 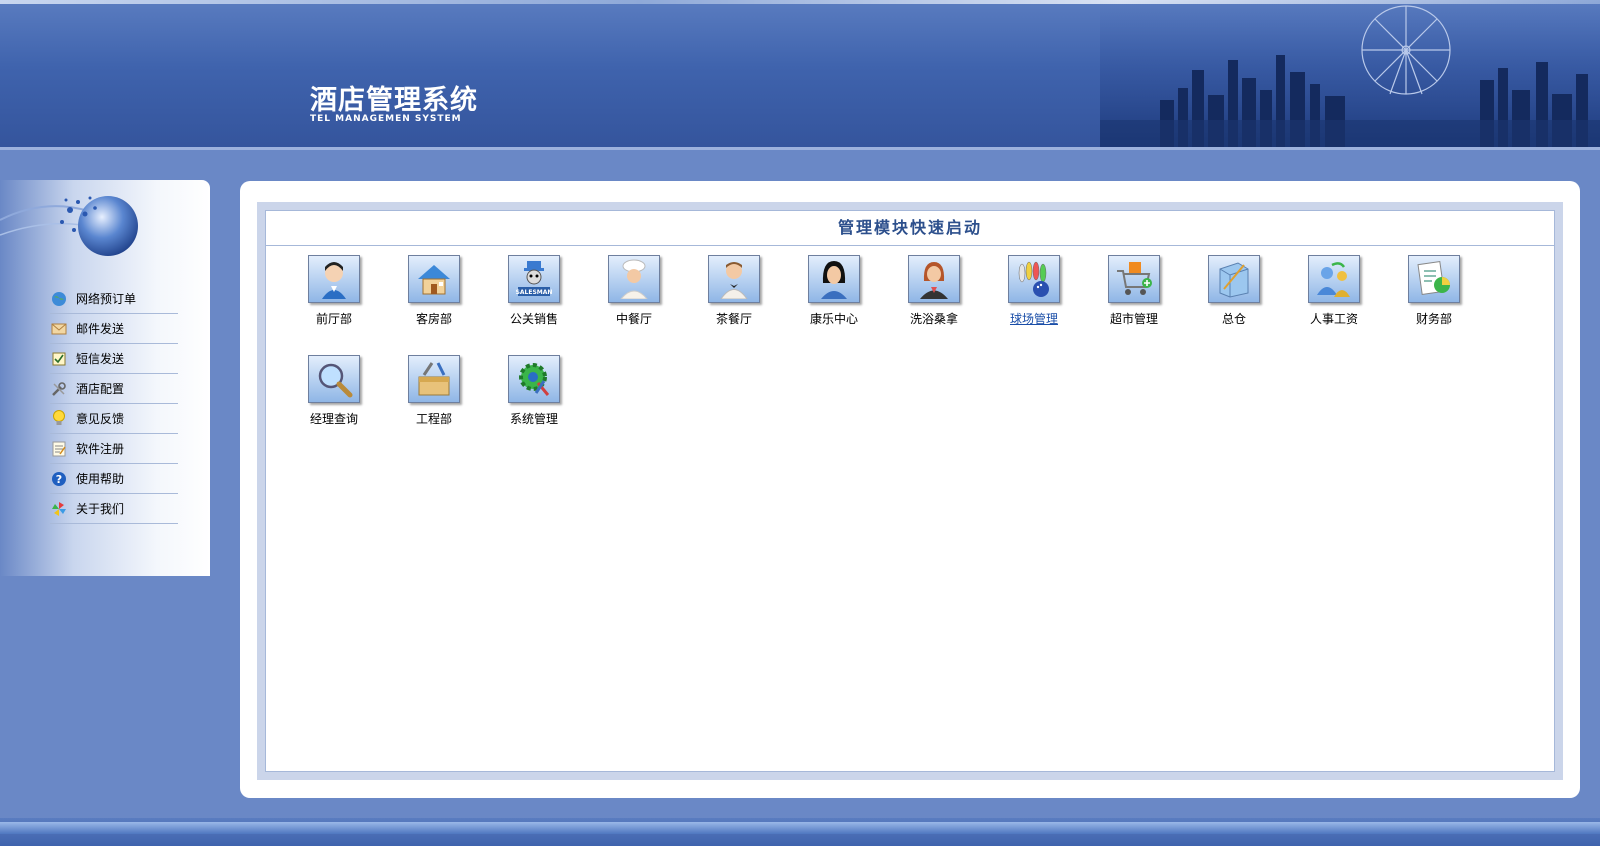 What do you see at coordinates (333, 419) in the screenshot?
I see `module-label: 经理查询` at bounding box center [333, 419].